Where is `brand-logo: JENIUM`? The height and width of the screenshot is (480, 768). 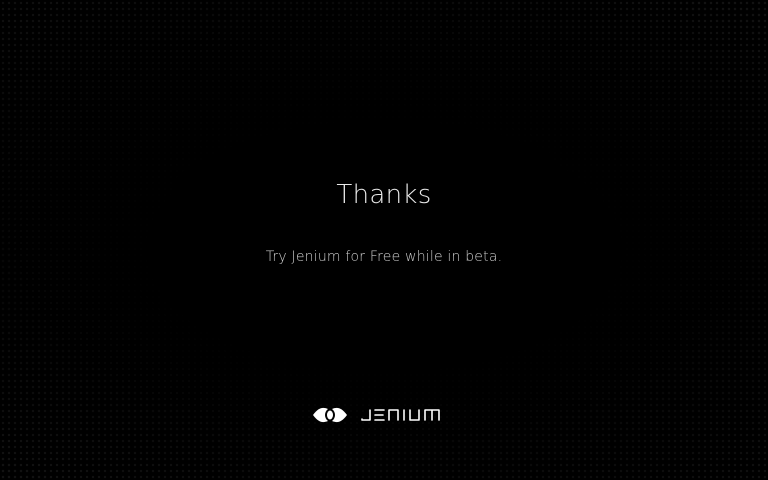 brand-logo: JENIUM is located at coordinates (384, 415).